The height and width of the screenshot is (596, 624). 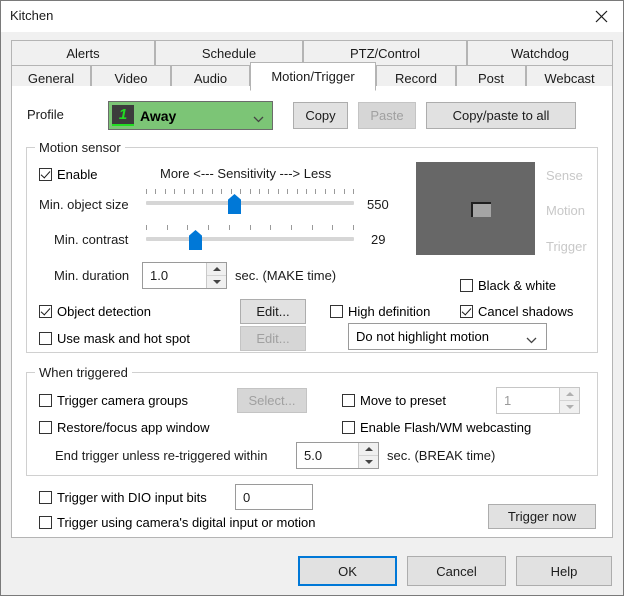 What do you see at coordinates (526, 311) in the screenshot?
I see `checkbox-label: Cancel shadows` at bounding box center [526, 311].